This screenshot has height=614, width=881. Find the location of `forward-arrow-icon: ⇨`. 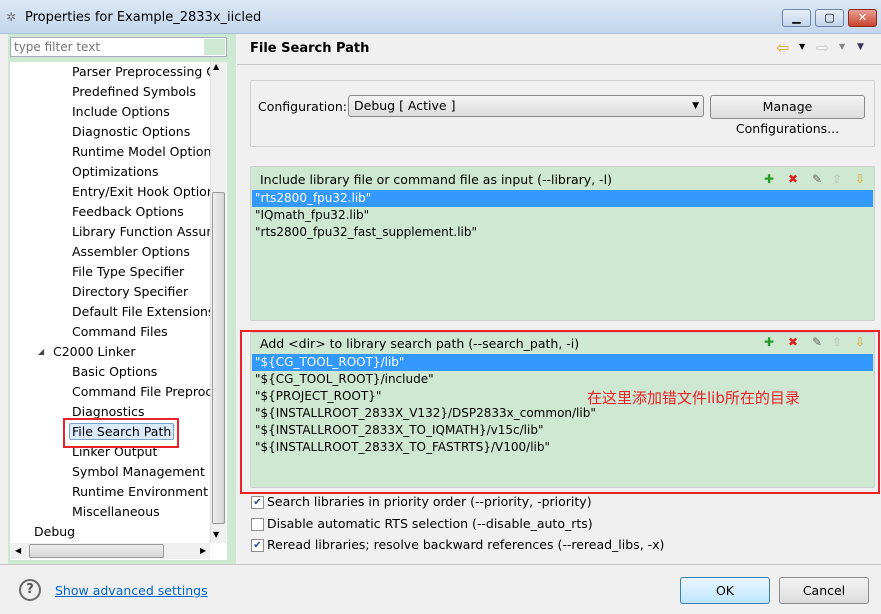

forward-arrow-icon: ⇨ is located at coordinates (822, 47).